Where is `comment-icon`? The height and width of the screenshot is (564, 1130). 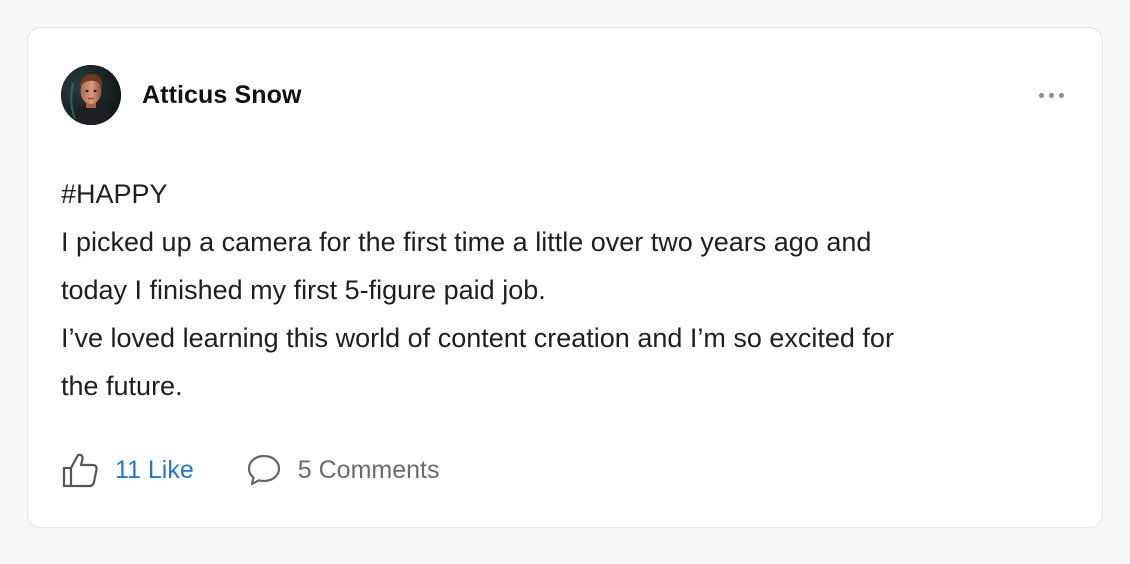
comment-icon is located at coordinates (263, 470).